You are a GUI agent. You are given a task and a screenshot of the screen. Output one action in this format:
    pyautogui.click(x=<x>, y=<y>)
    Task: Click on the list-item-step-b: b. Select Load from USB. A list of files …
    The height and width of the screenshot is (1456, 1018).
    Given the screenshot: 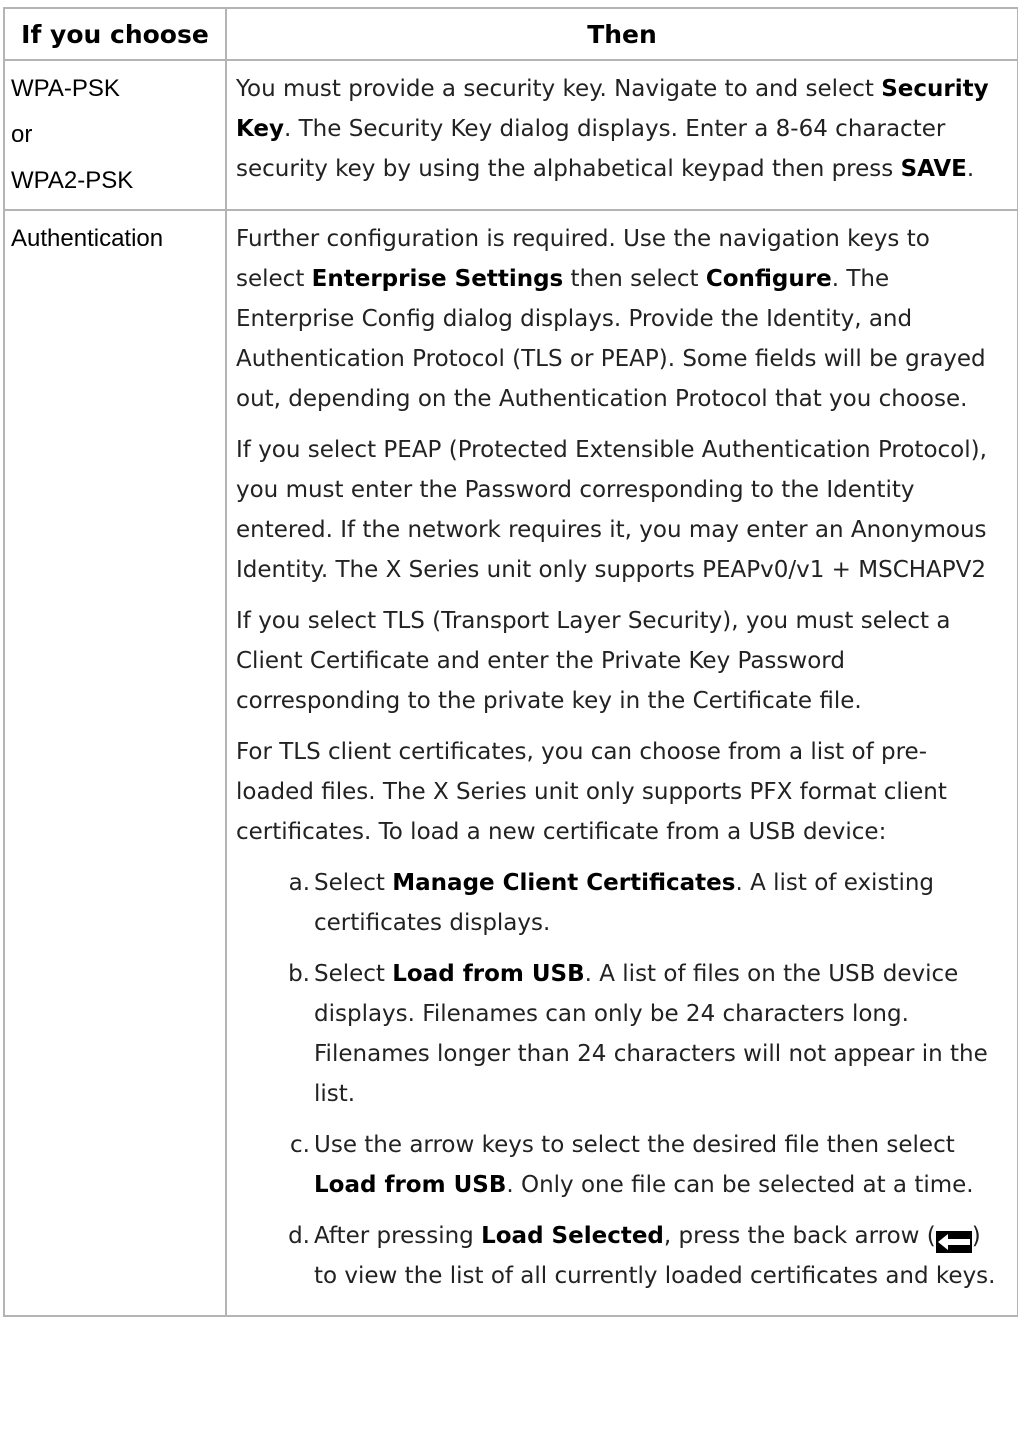 What is the action you would take?
    pyautogui.click(x=638, y=1034)
    